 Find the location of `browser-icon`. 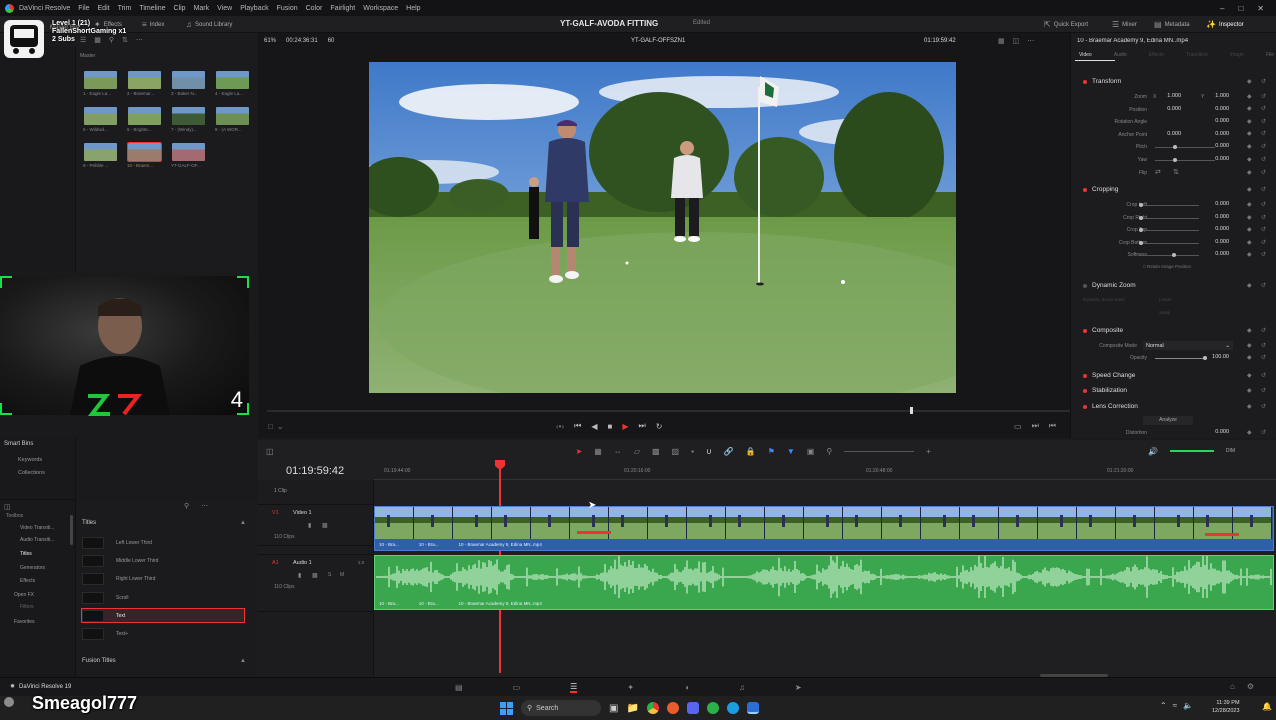

browser-icon is located at coordinates (672, 708).